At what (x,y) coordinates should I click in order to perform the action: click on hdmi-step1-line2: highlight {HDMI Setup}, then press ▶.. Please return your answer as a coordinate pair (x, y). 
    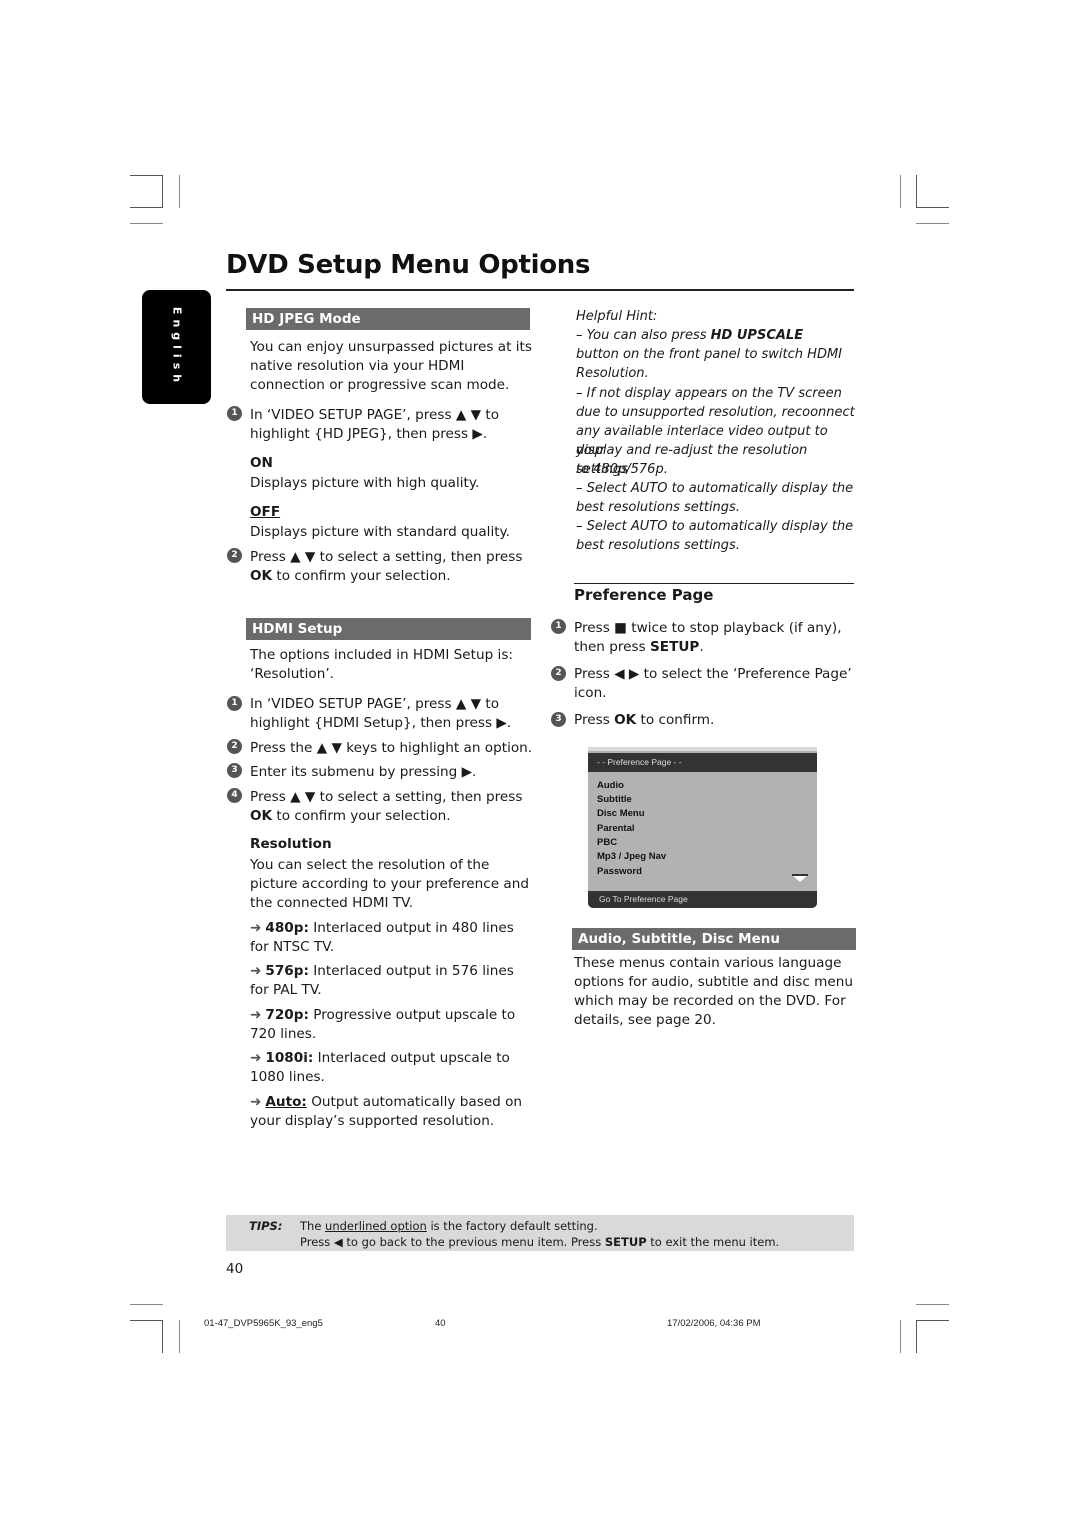
    Looking at the image, I should click on (381, 723).